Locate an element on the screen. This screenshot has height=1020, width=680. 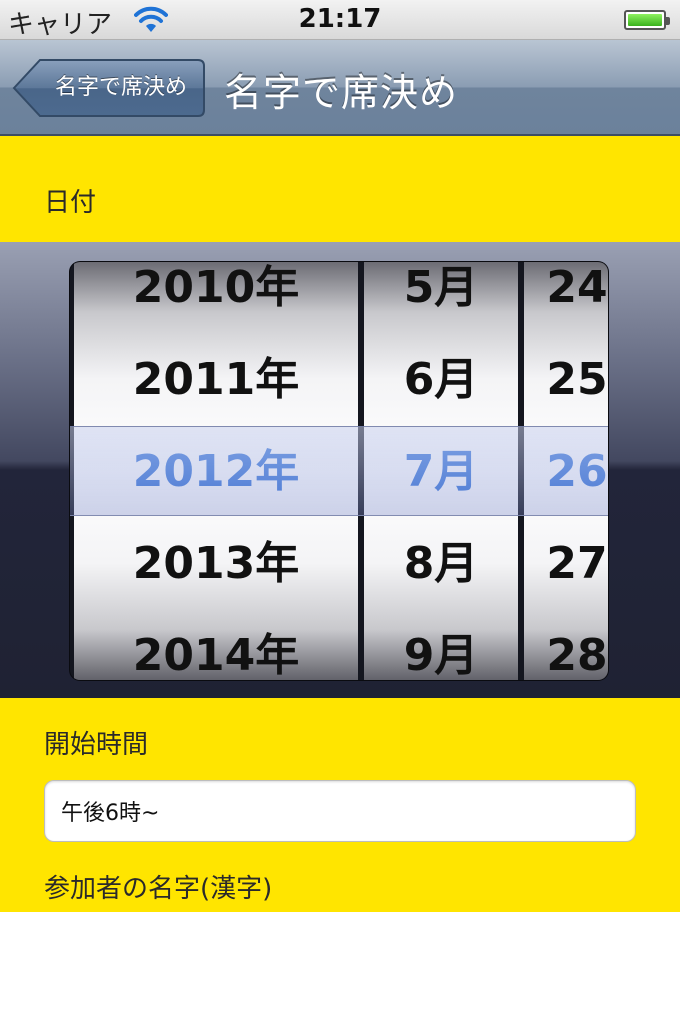
status-time: 21:17 is located at coordinates (340, 19).